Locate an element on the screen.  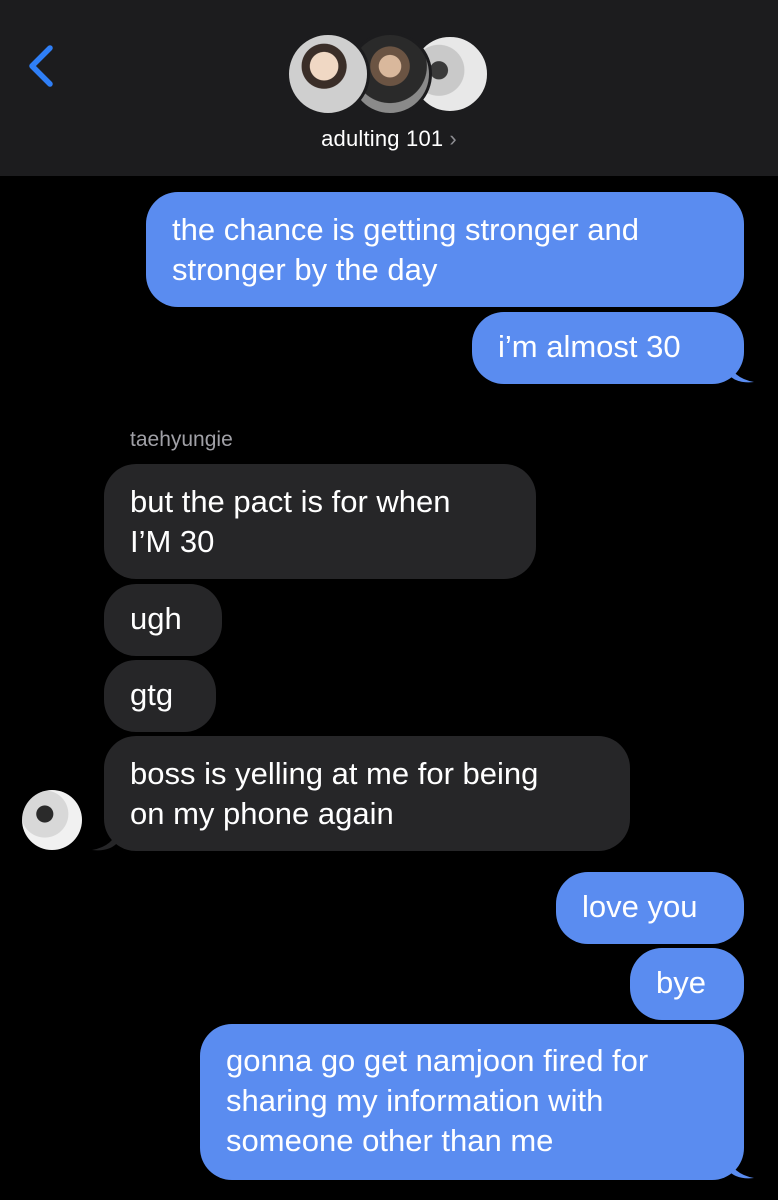
message-line: gonna go get namjoon fired for is located at coordinates (437, 1060).